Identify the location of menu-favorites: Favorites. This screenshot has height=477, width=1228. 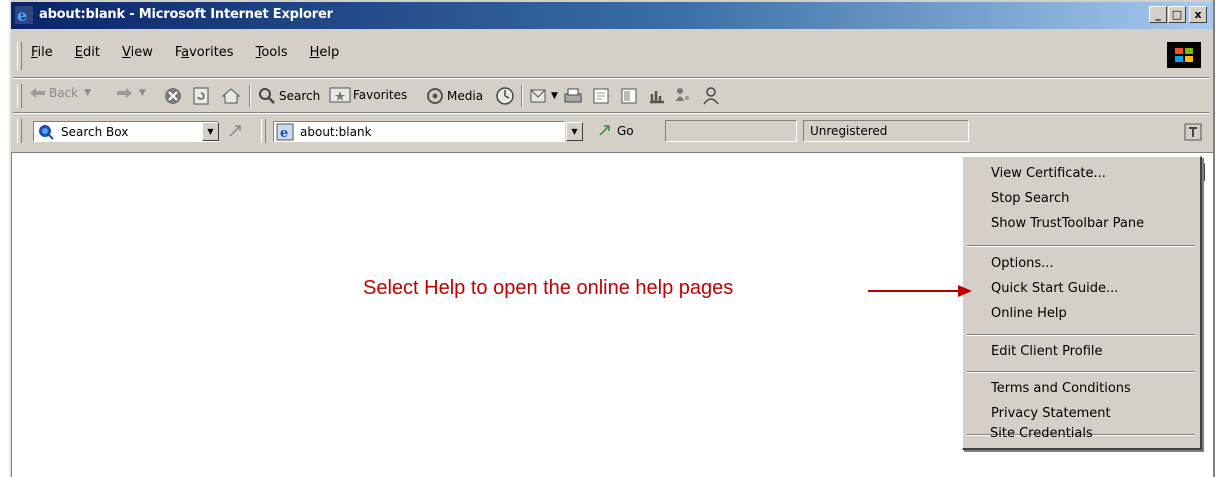
(204, 52).